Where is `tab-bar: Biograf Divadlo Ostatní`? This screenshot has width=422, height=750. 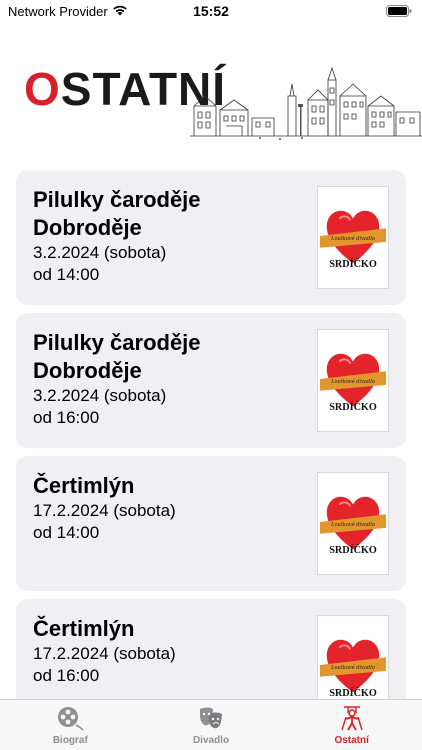
tab-bar: Biograf Divadlo Ostatní is located at coordinates (211, 724).